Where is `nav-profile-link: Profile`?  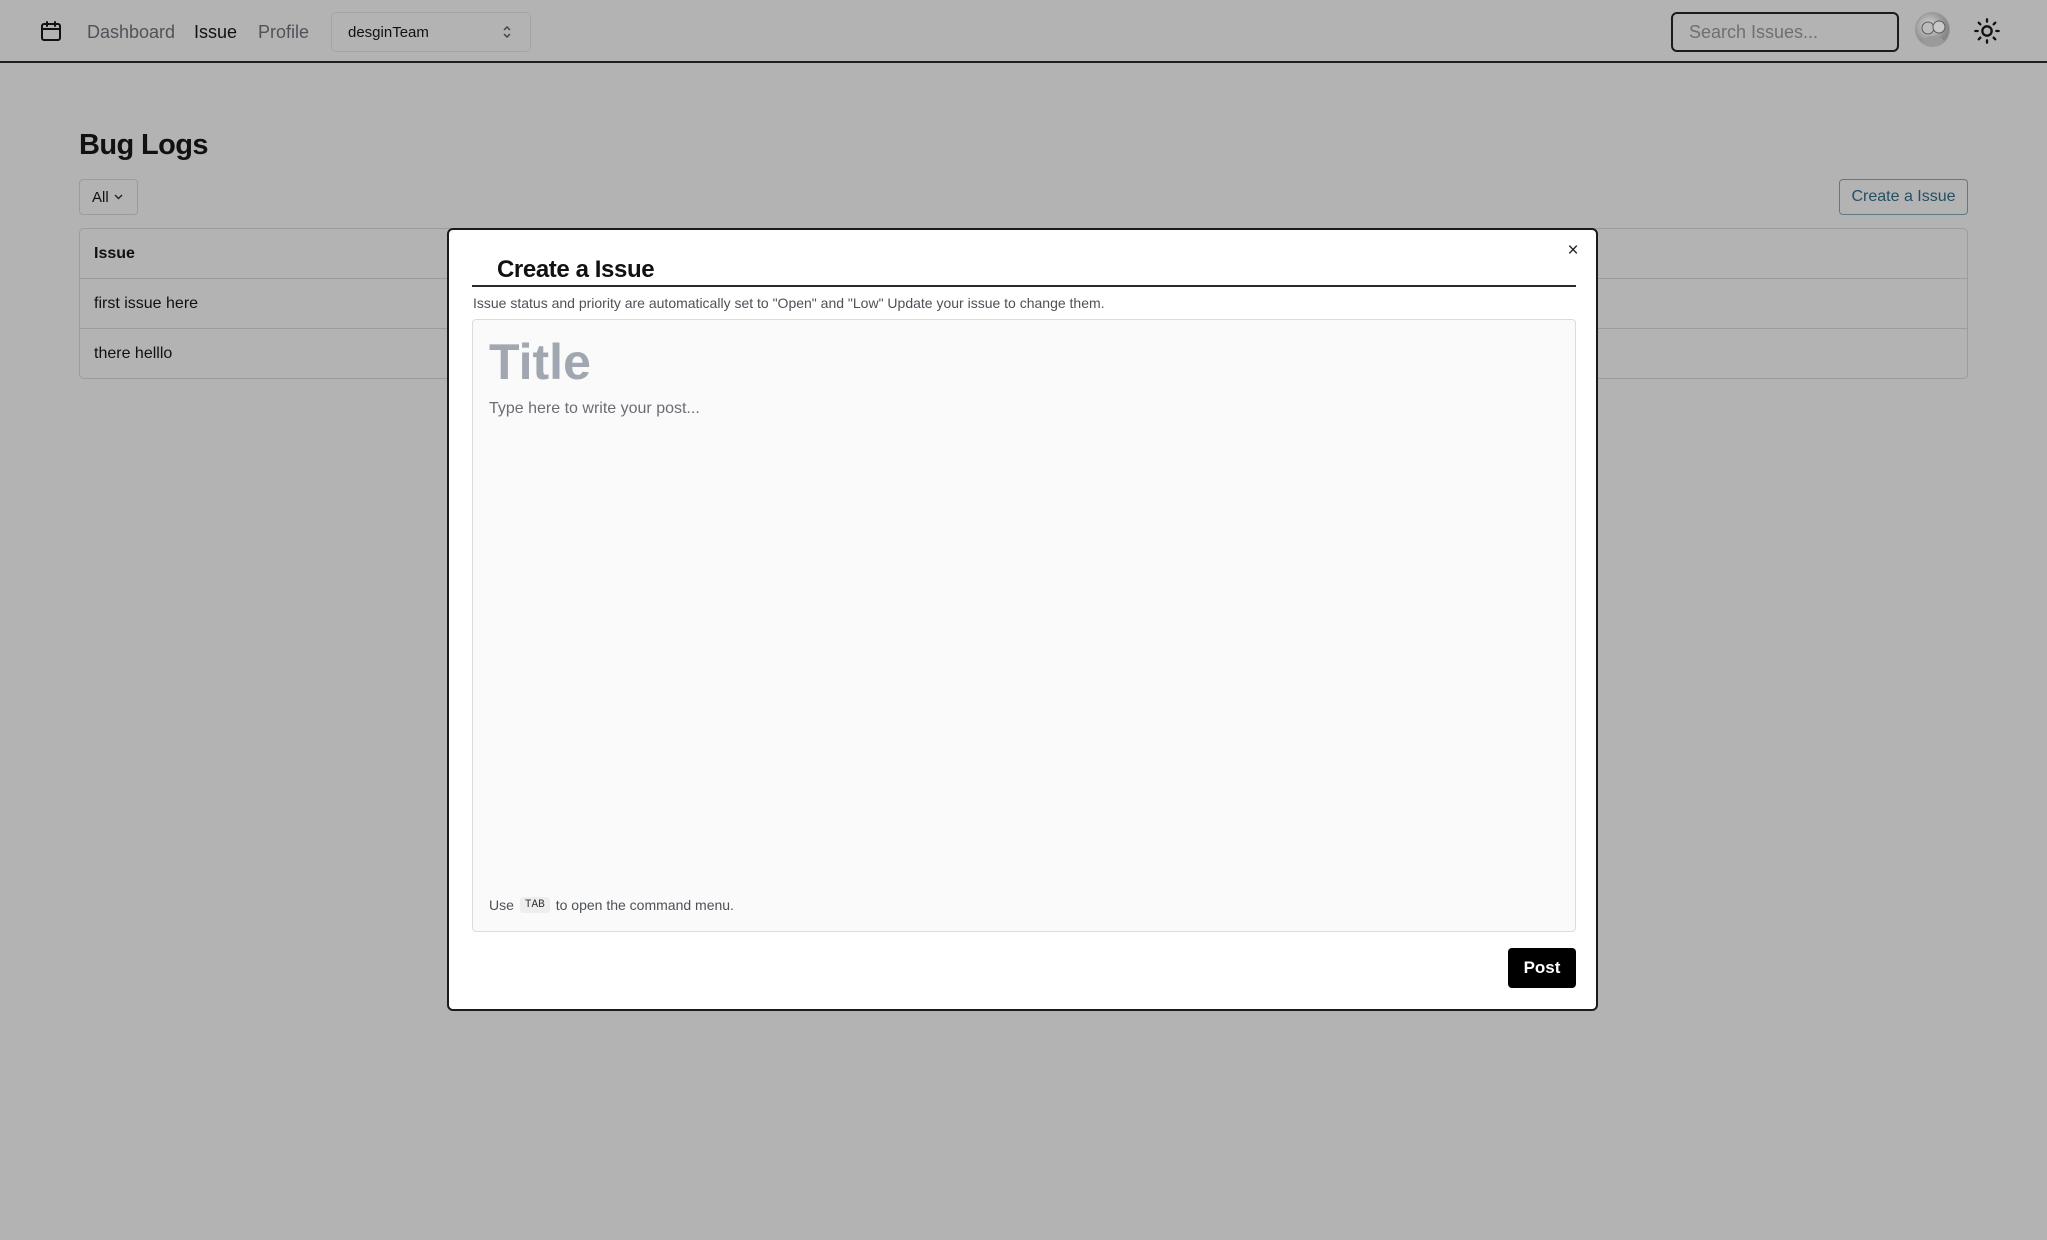
nav-profile-link: Profile is located at coordinates (283, 32).